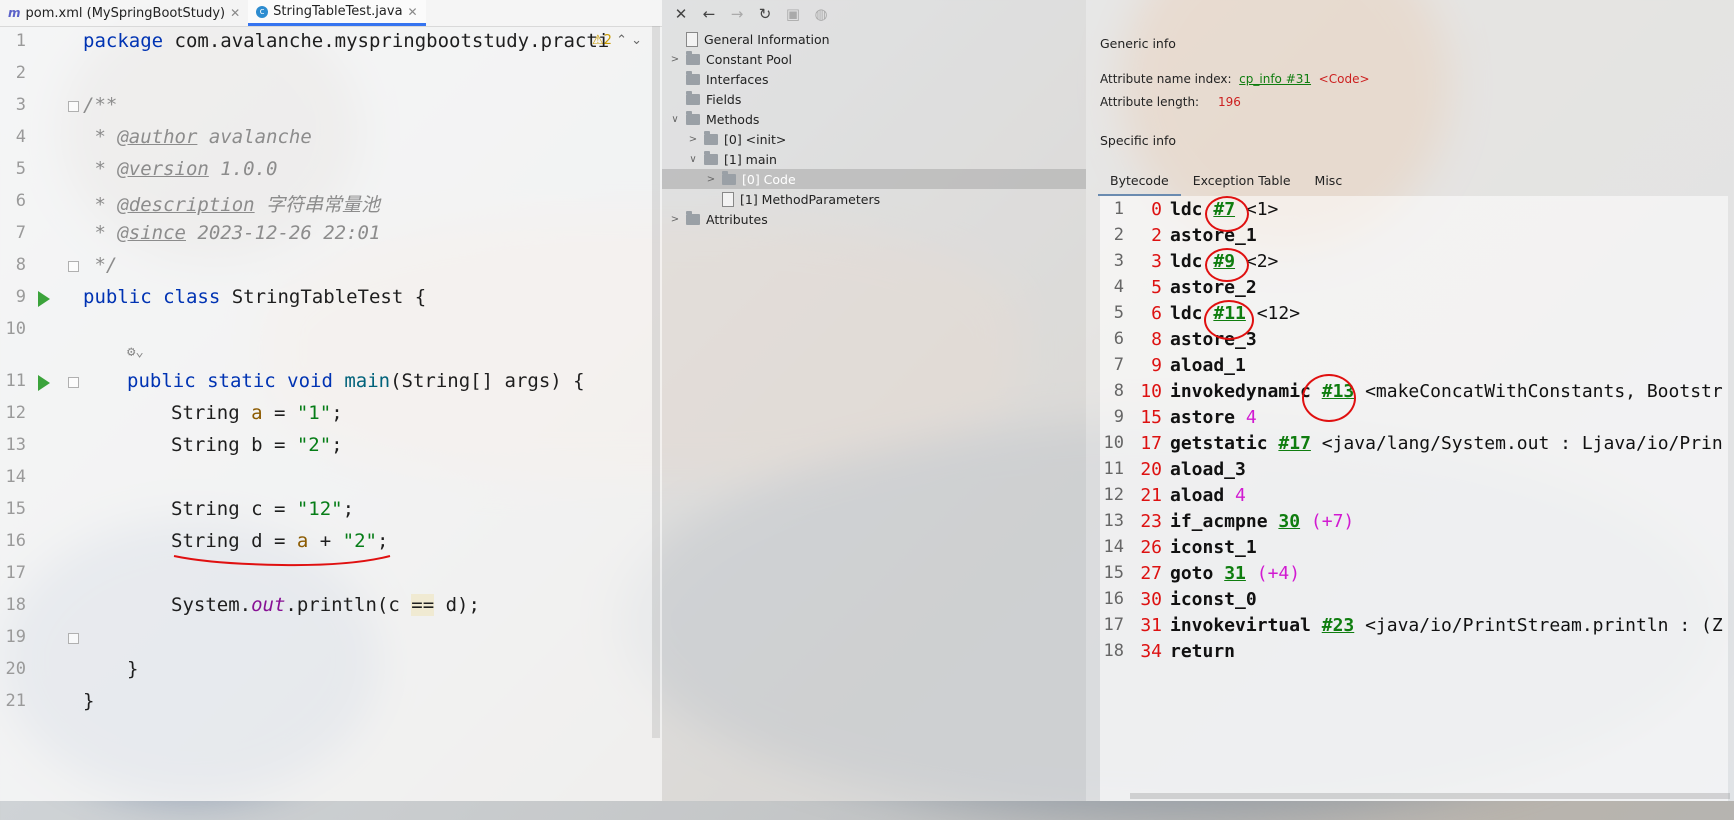 This screenshot has width=1734, height=820. I want to click on run-class-icon, so click(44, 299).